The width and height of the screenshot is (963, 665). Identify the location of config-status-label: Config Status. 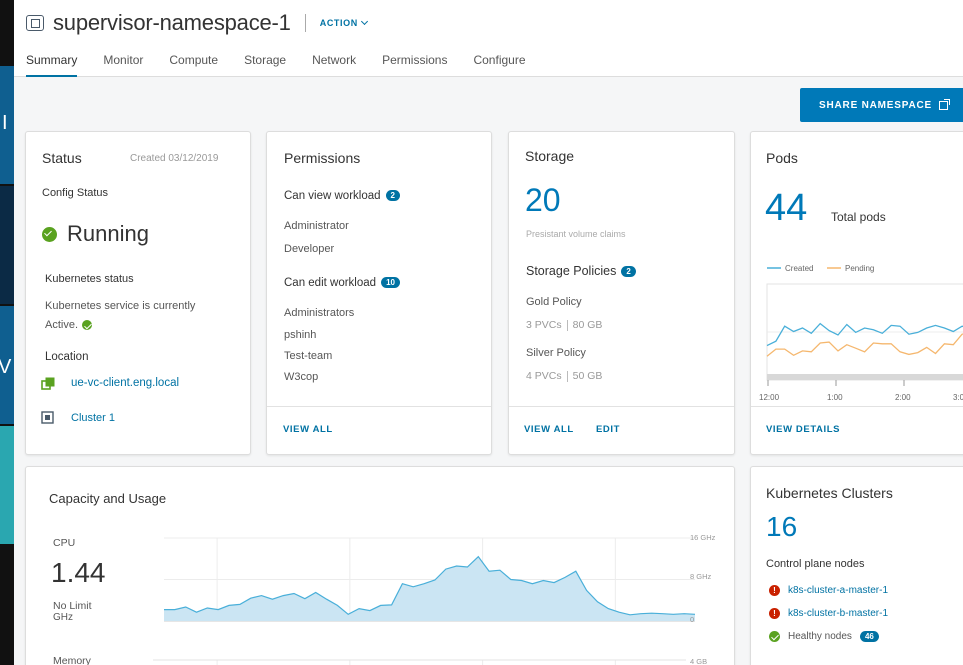
(75, 193).